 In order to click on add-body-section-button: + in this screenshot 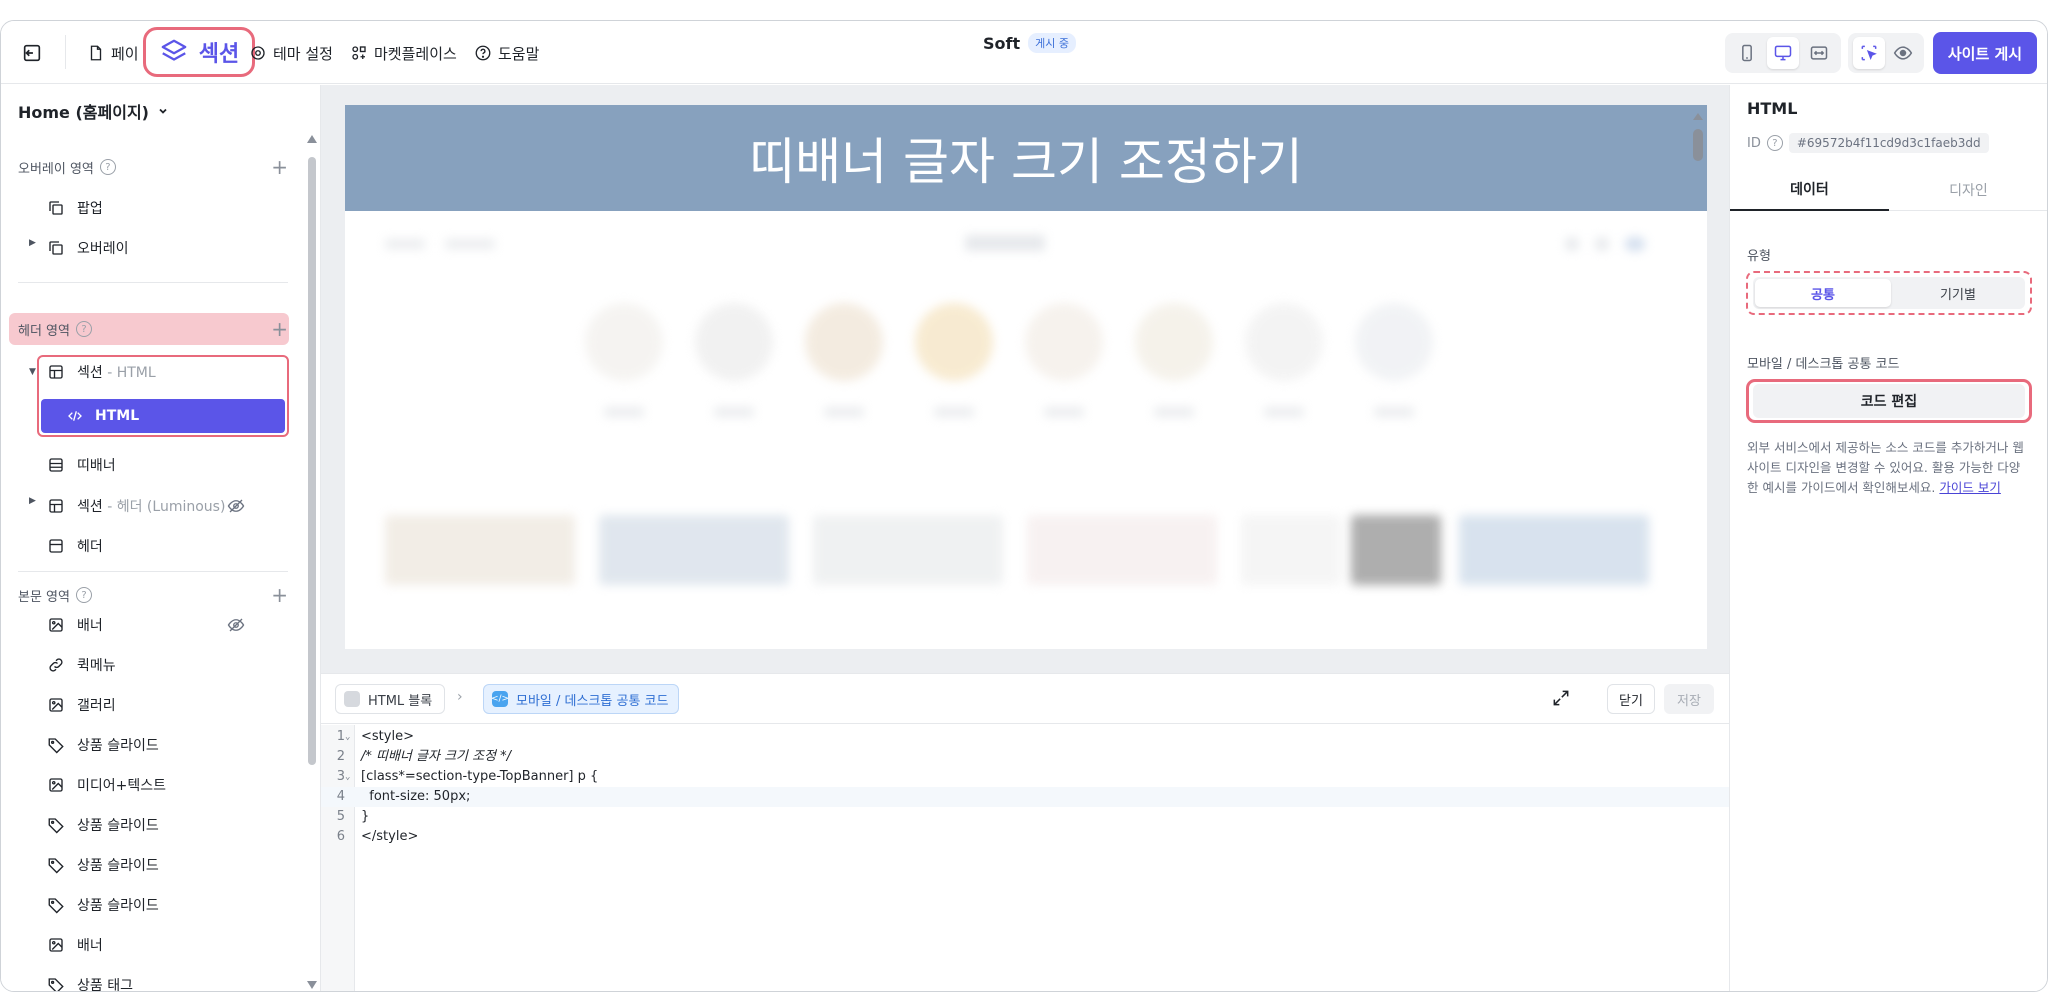, I will do `click(279, 595)`.